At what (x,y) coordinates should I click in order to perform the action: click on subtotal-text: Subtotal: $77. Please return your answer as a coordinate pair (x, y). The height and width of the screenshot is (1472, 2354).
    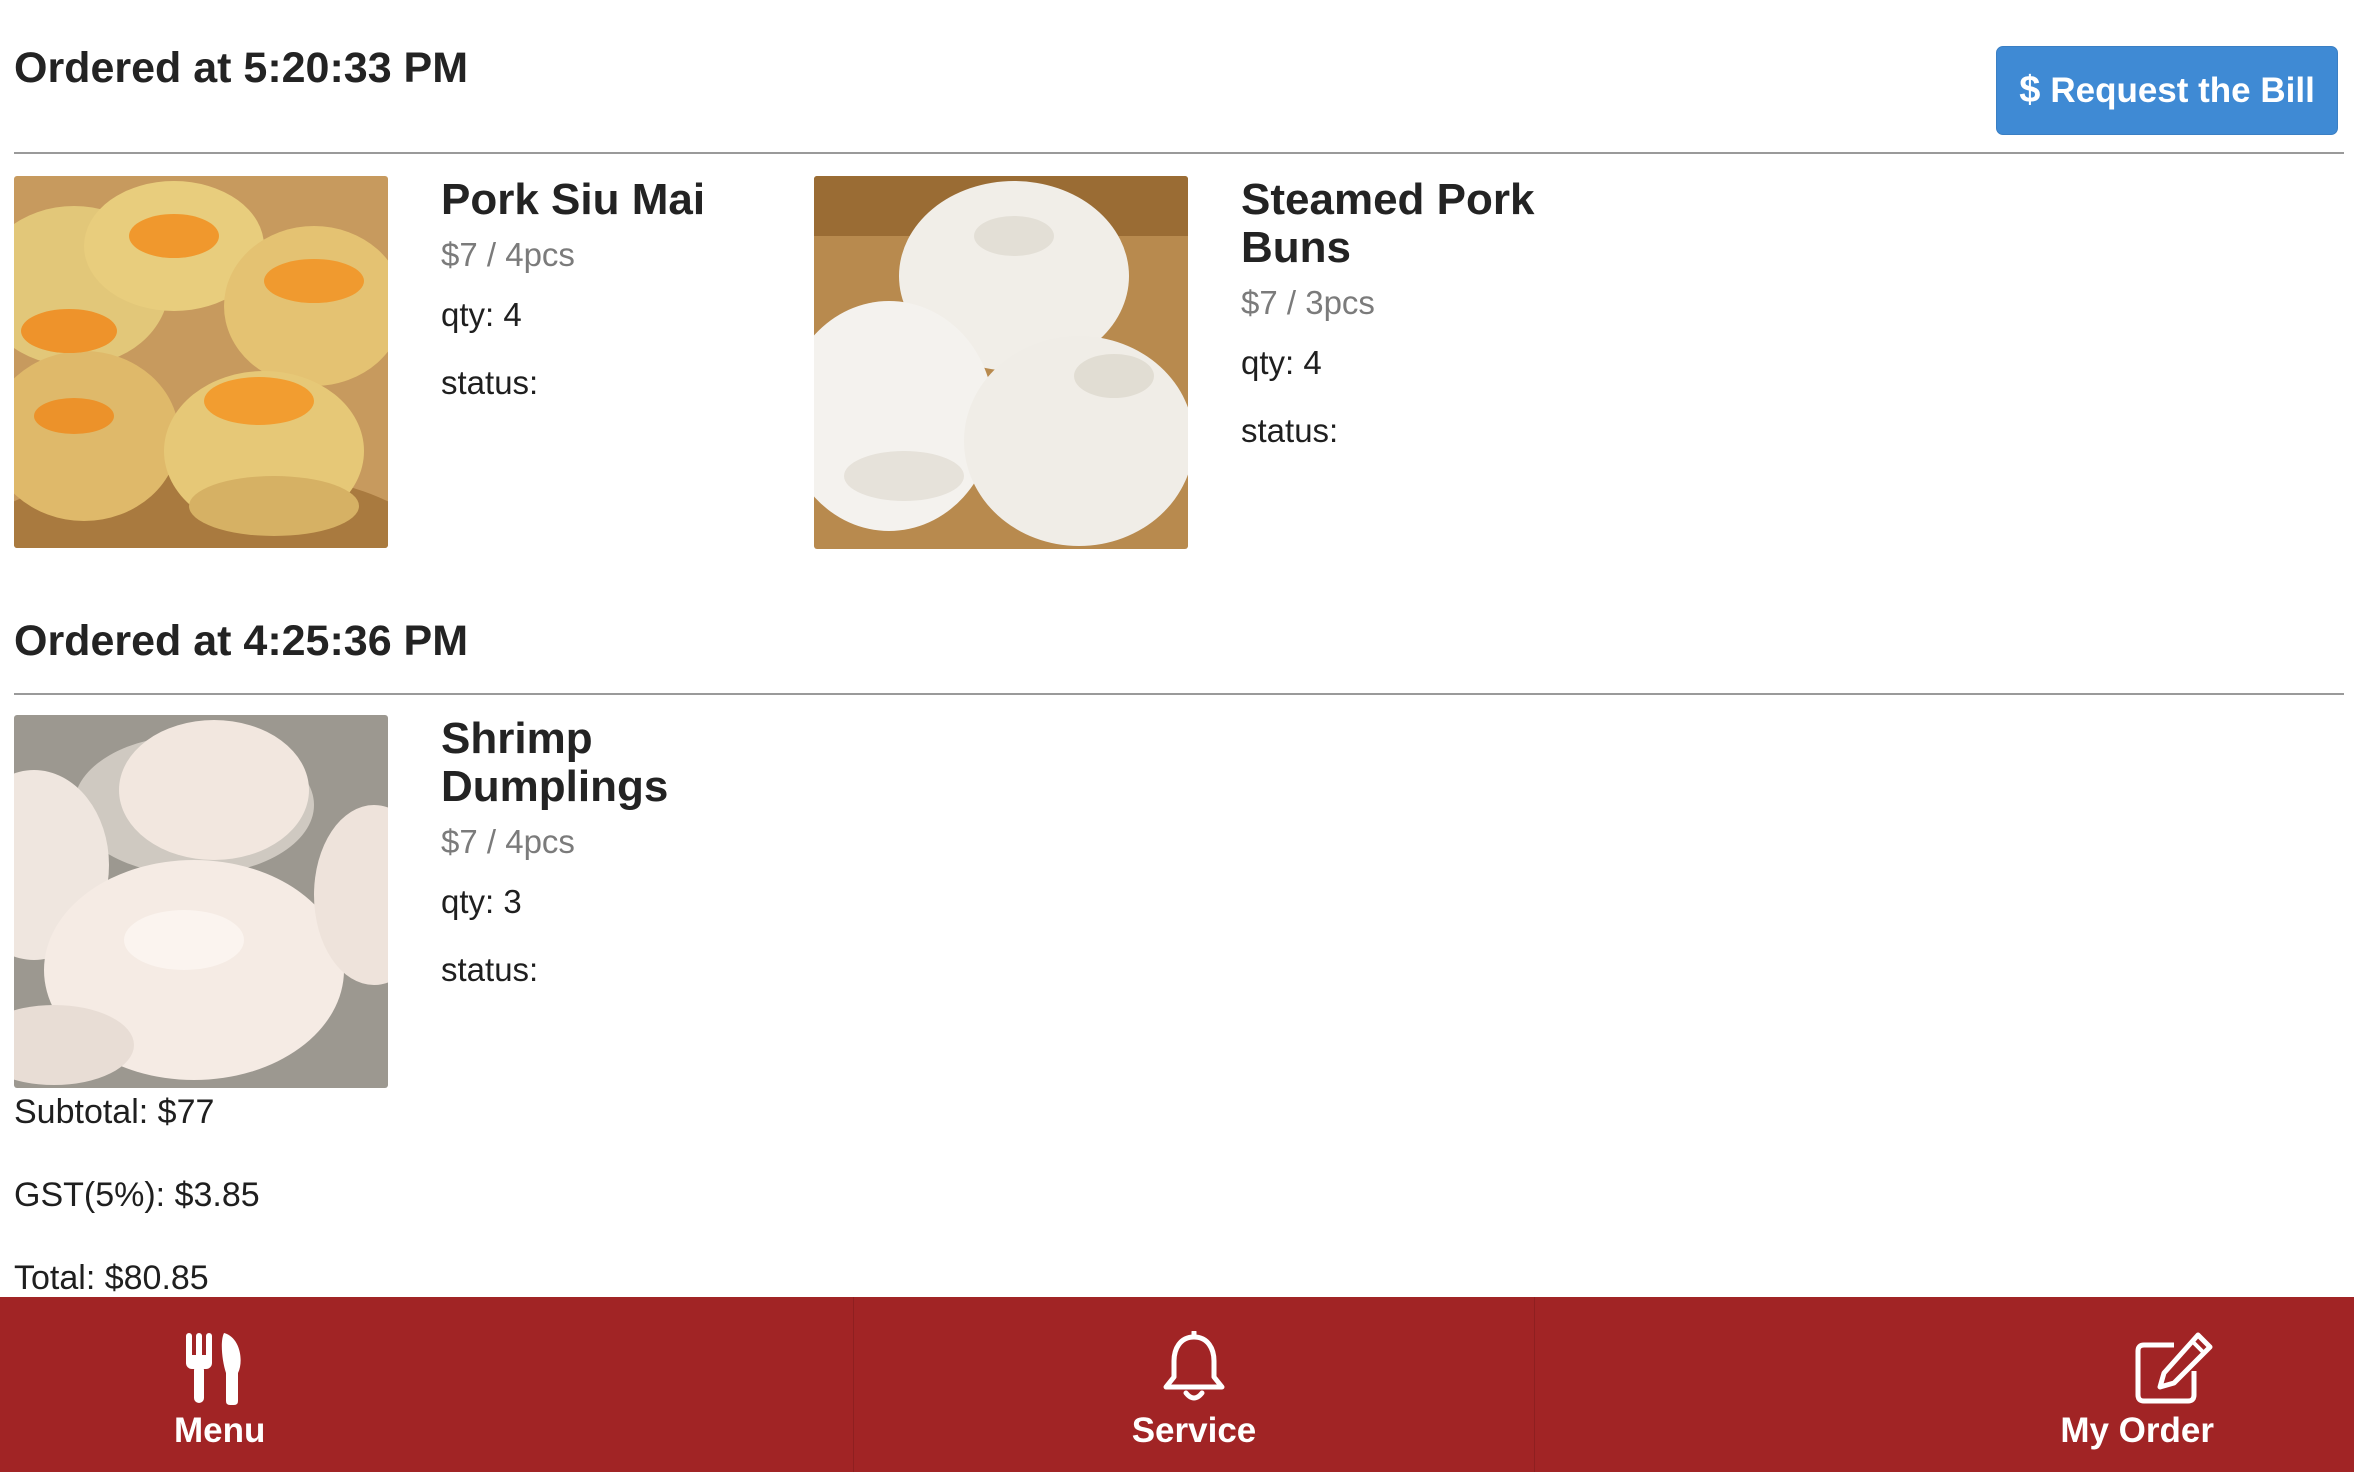
    Looking at the image, I should click on (114, 1112).